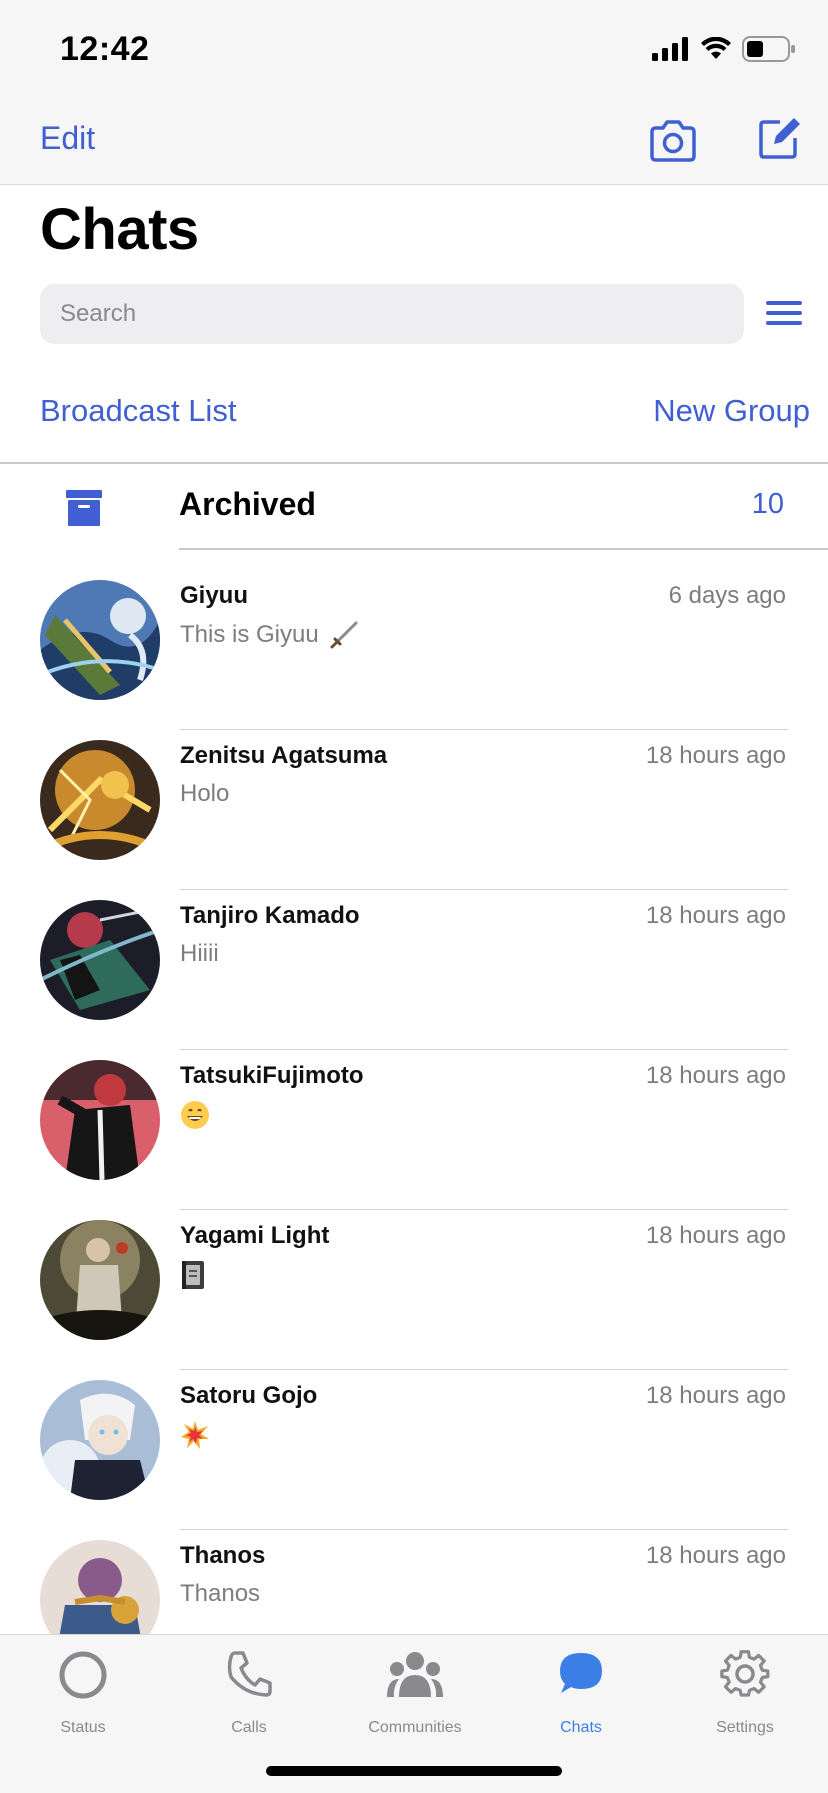 The image size is (828, 1793). What do you see at coordinates (414, 1290) in the screenshot?
I see `chat-item-yagami-light: Yagami Light 18 hours ago` at bounding box center [414, 1290].